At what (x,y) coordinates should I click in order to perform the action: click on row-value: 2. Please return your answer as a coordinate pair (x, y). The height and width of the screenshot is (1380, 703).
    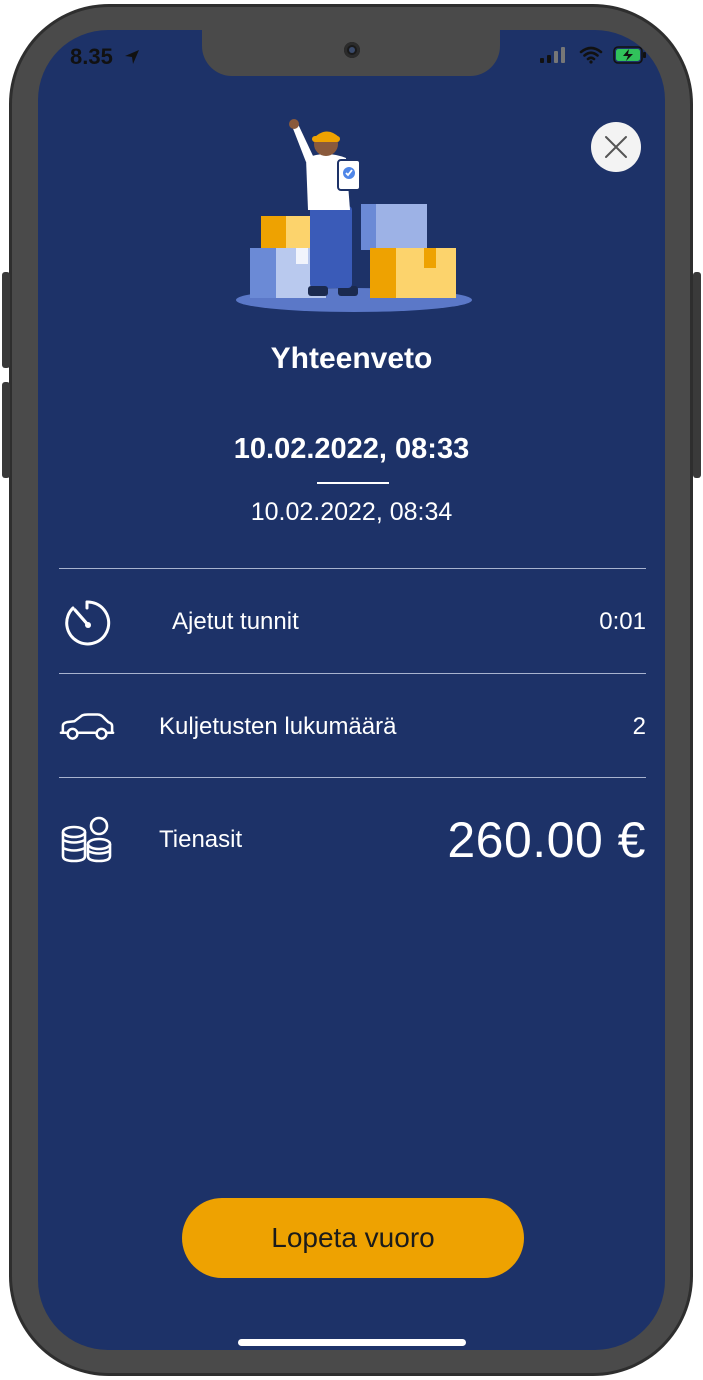
    Looking at the image, I should click on (639, 726).